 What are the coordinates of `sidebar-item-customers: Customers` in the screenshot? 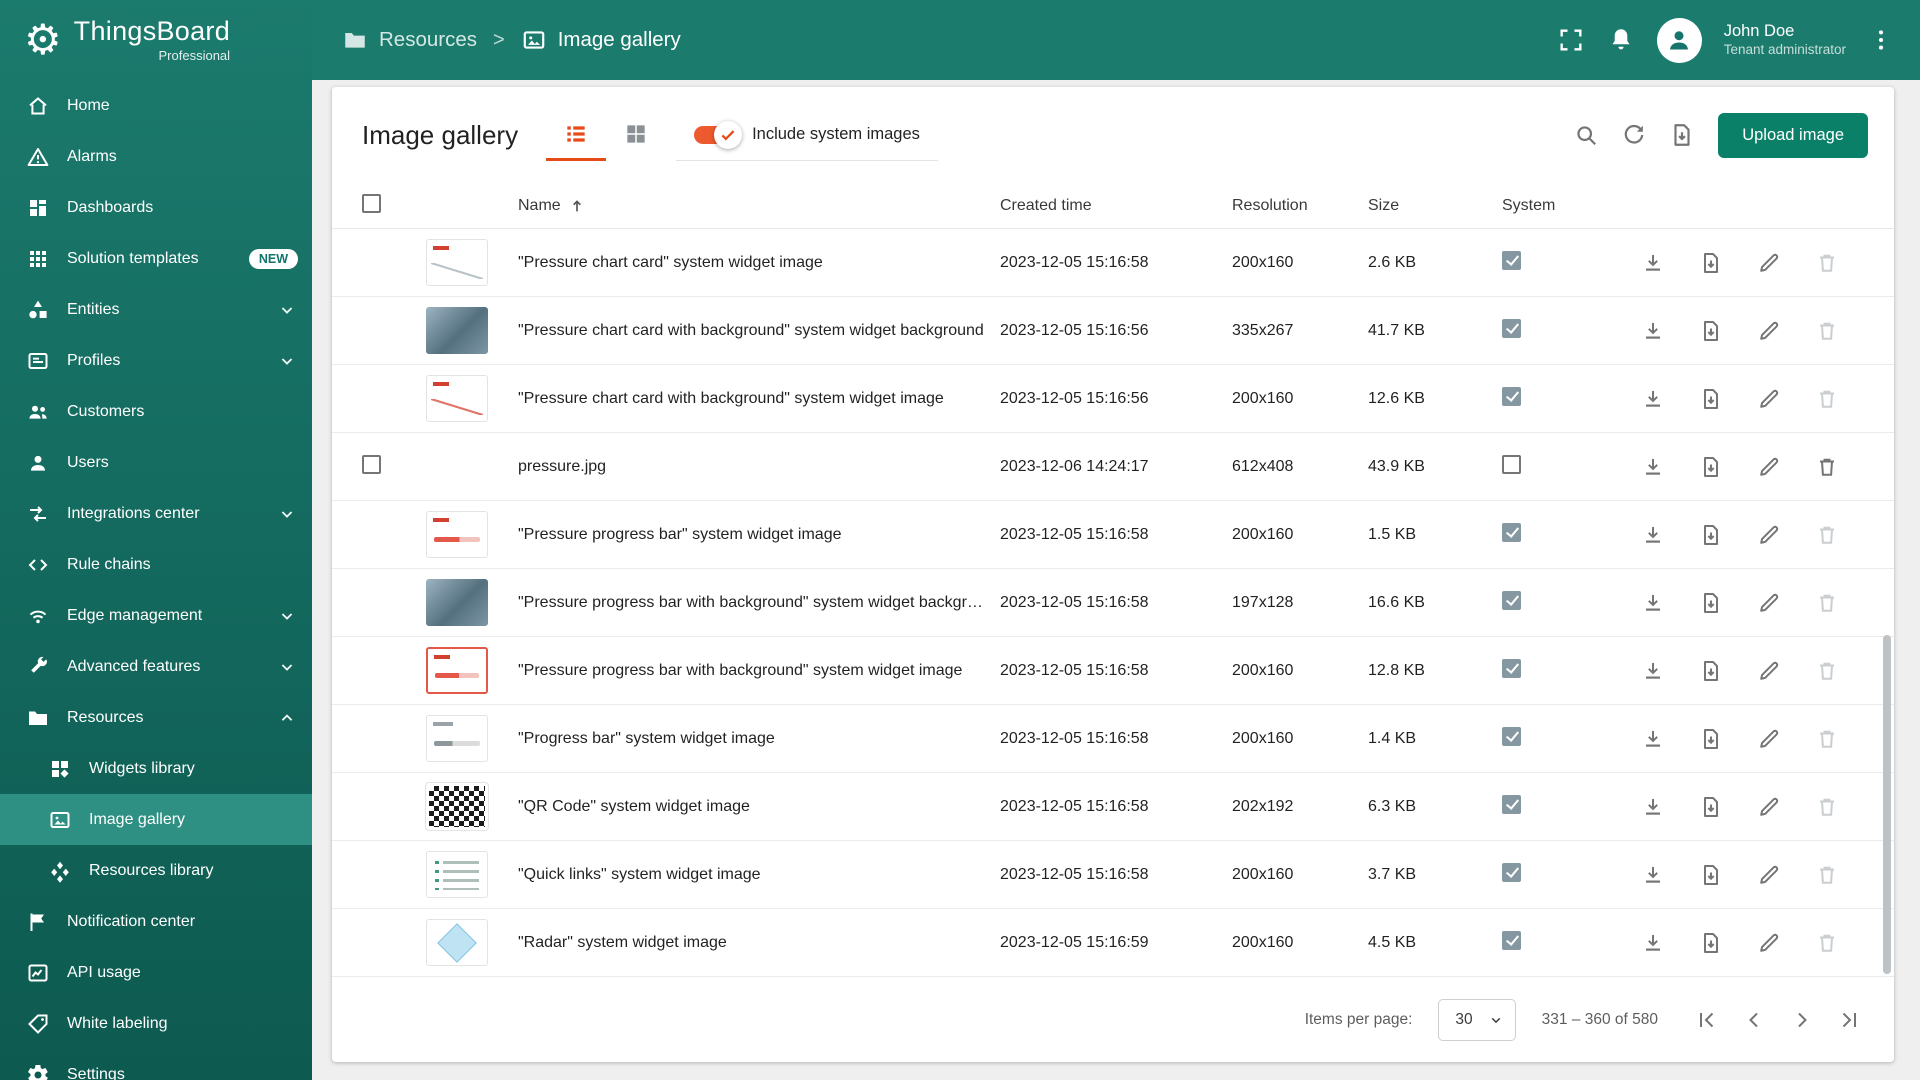 It's located at (156, 411).